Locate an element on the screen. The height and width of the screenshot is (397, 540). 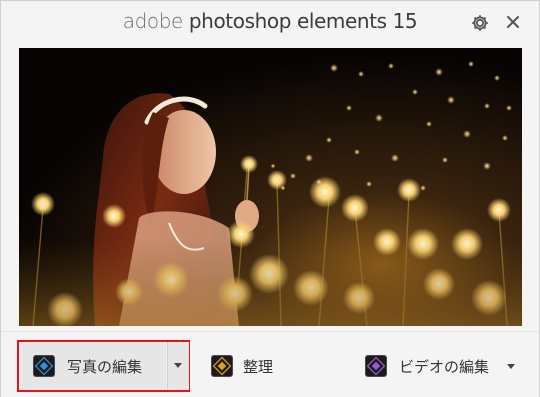
app-title: adobe photoshop elements 15 is located at coordinates (270, 21).